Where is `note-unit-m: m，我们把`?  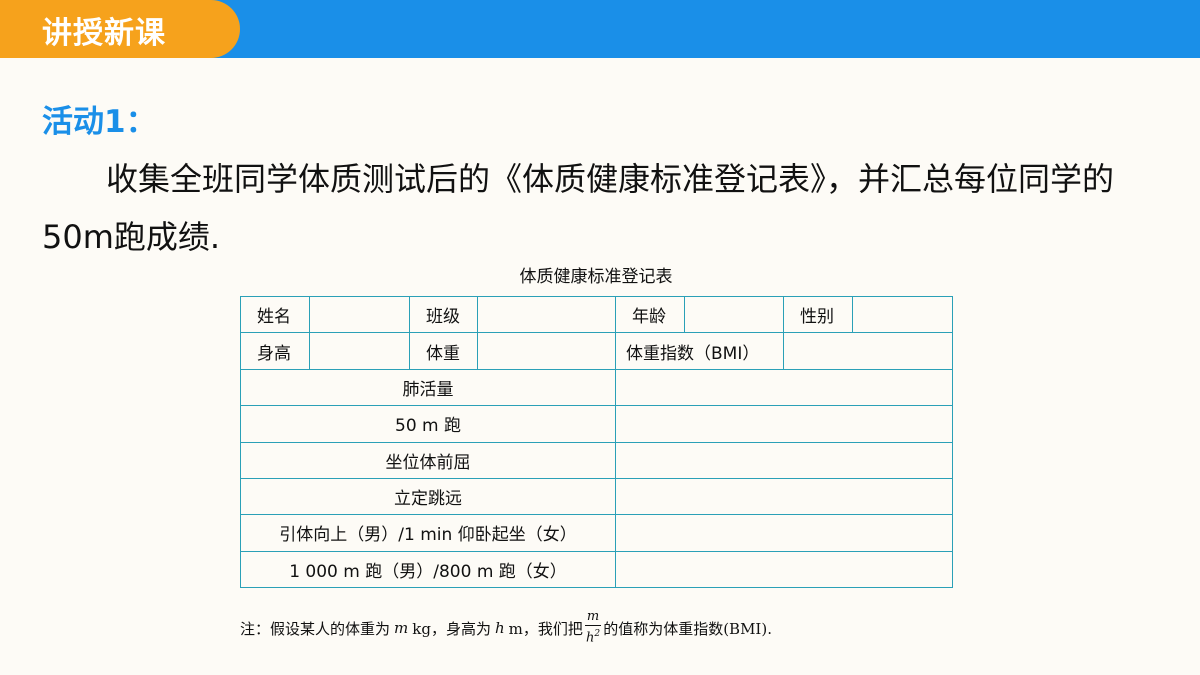
note-unit-m: m，我们把 is located at coordinates (545, 628).